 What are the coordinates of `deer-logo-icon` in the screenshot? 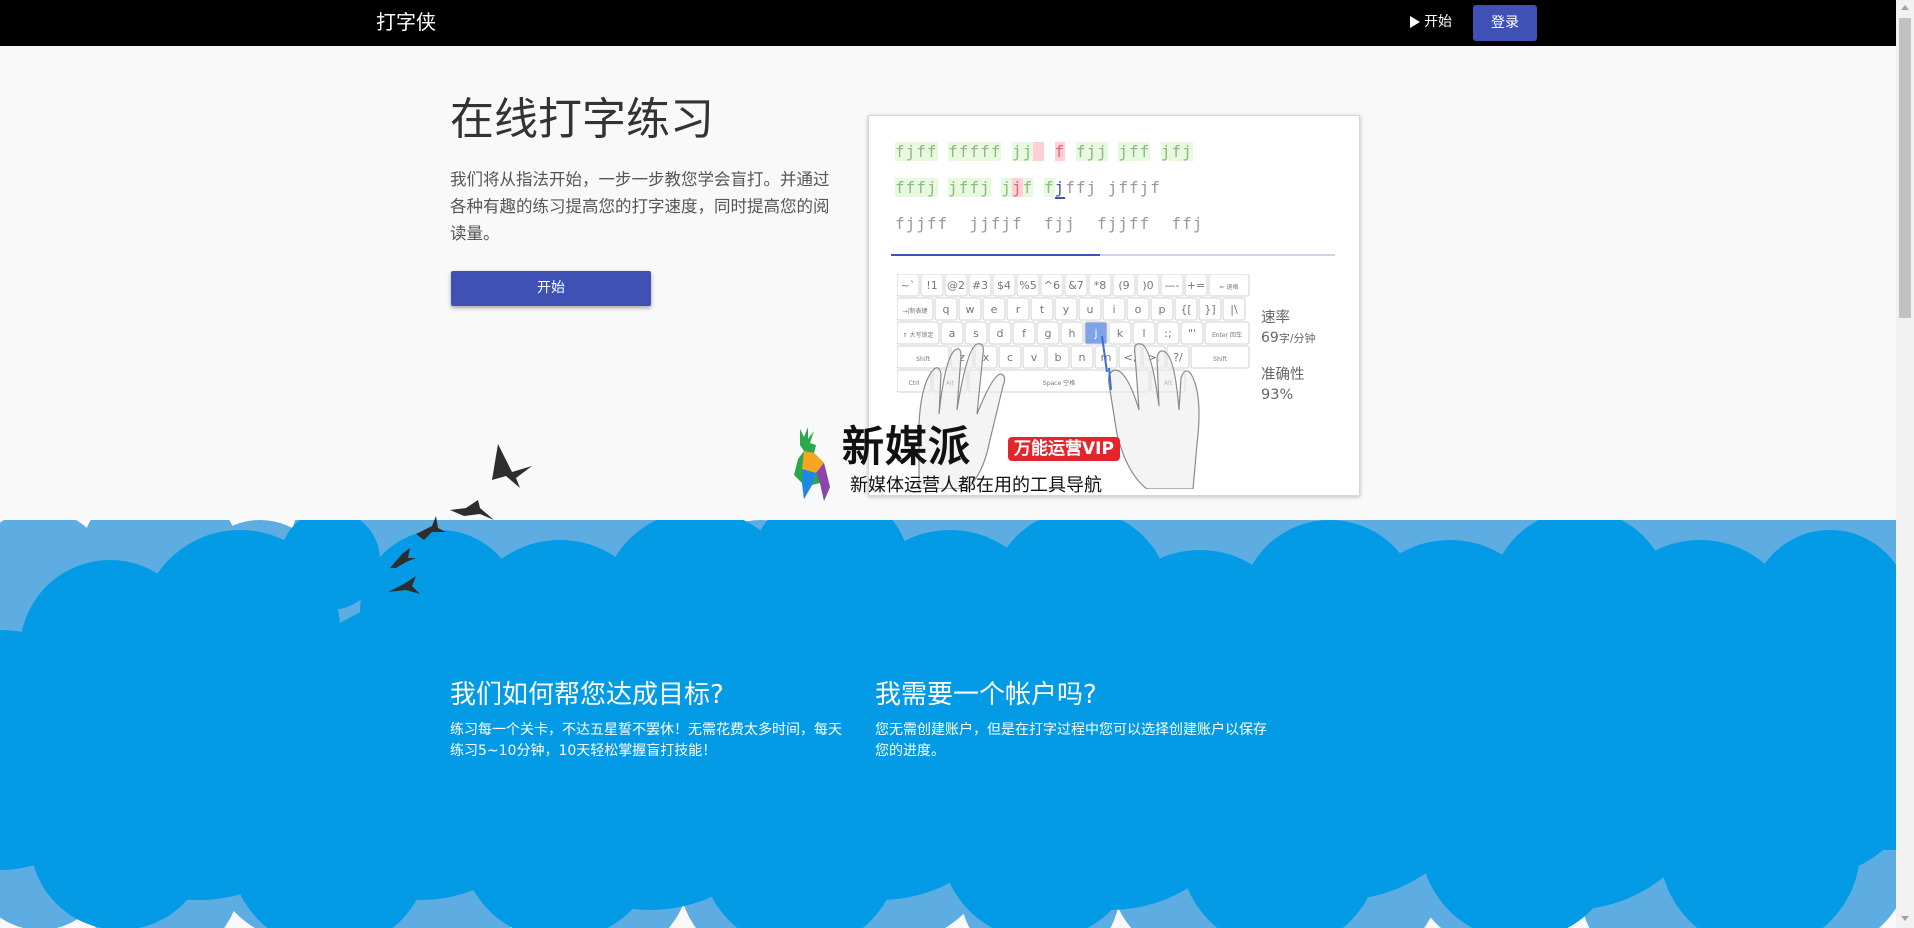 It's located at (812, 464).